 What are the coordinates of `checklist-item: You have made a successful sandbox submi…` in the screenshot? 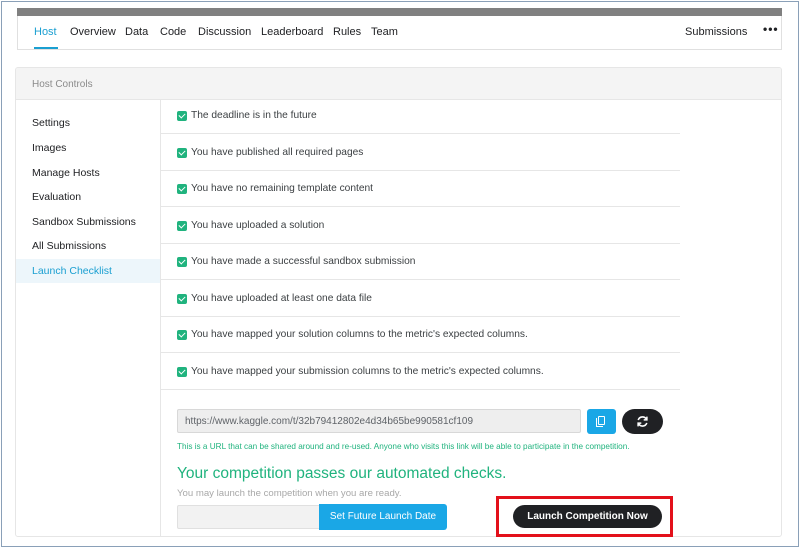 It's located at (420, 262).